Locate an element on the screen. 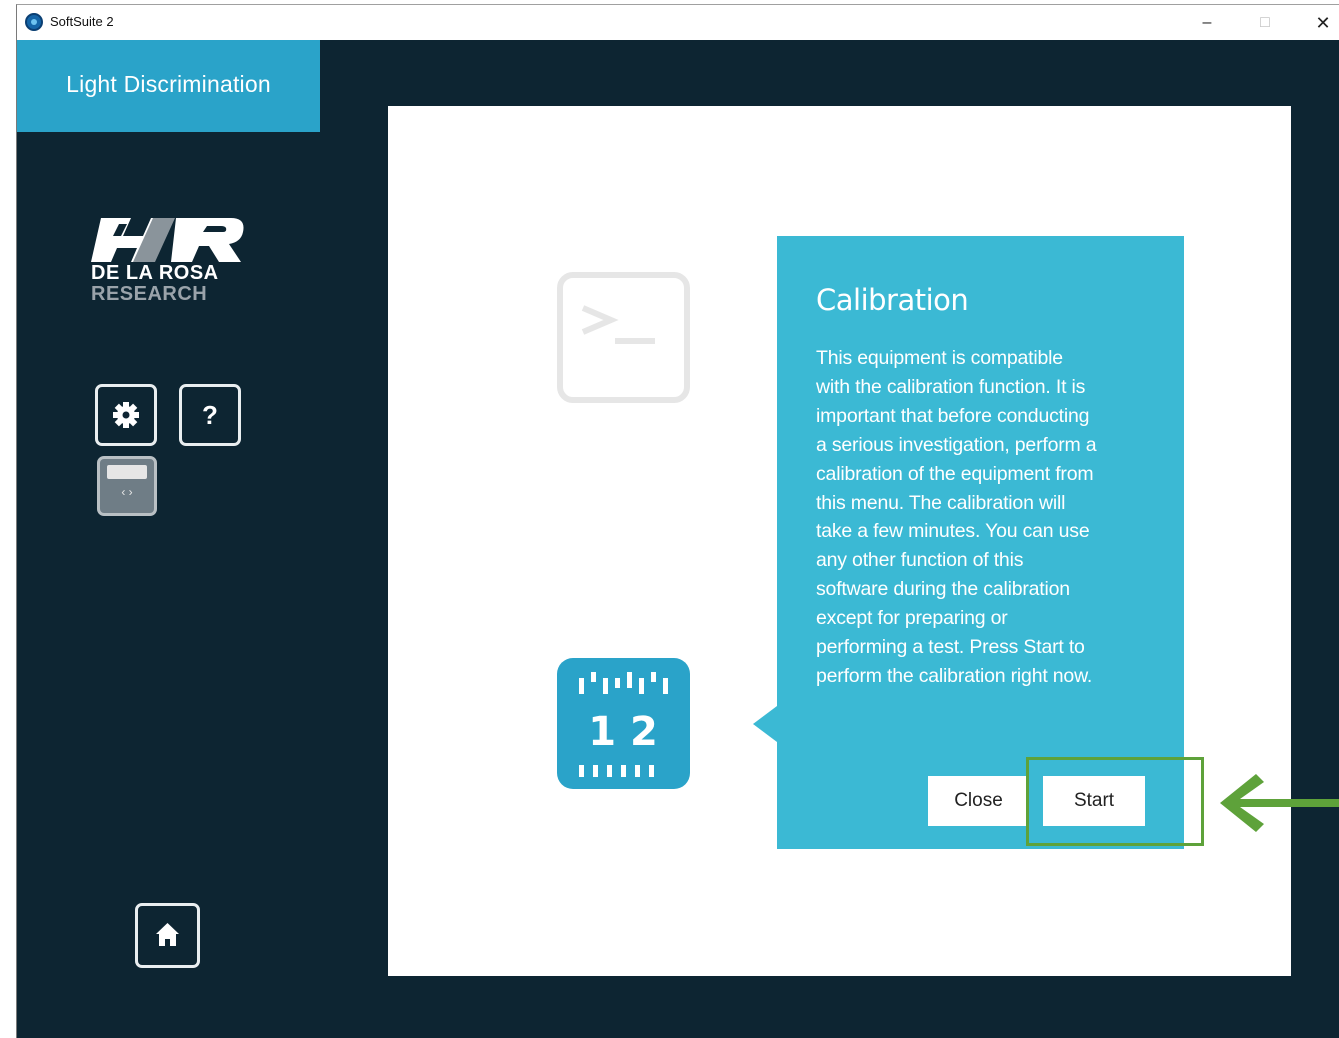  description-line: perform the calibration right now. is located at coordinates (954, 675).